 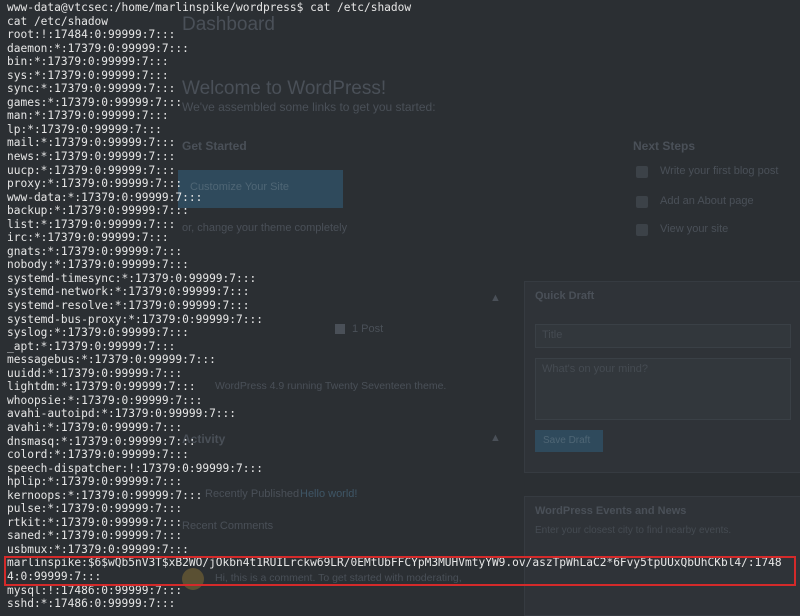 I want to click on shadow-line: usbmux:*:17379:0:99999:7:::, so click(x=98, y=549).